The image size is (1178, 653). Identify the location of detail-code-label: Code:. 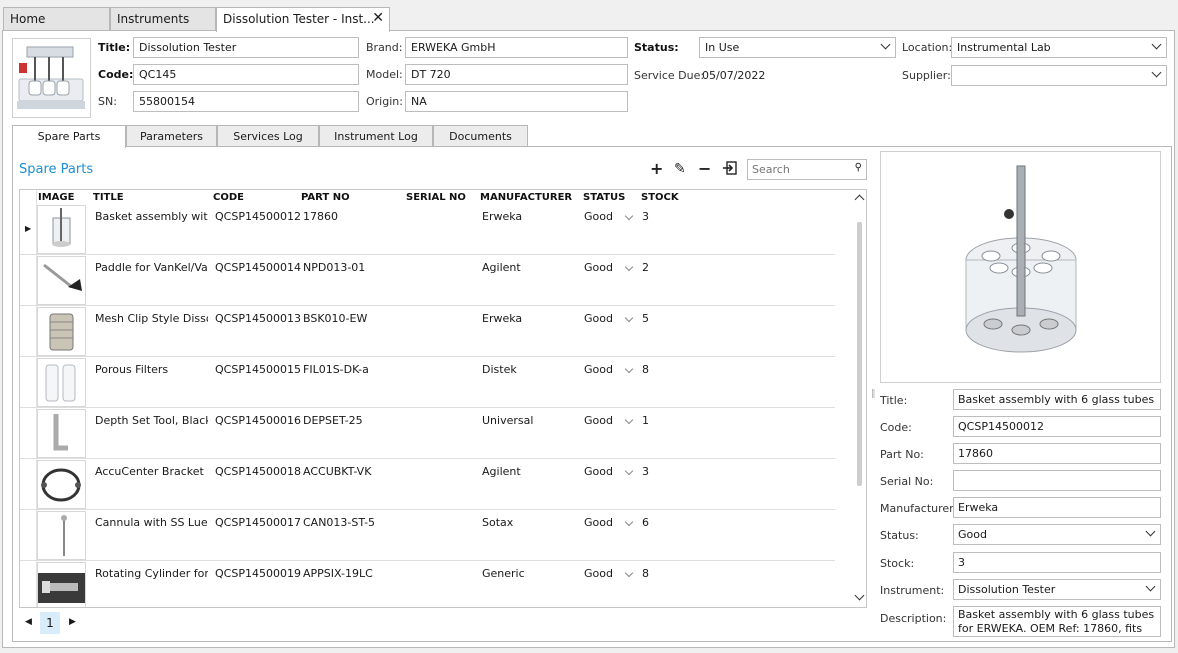
(896, 427).